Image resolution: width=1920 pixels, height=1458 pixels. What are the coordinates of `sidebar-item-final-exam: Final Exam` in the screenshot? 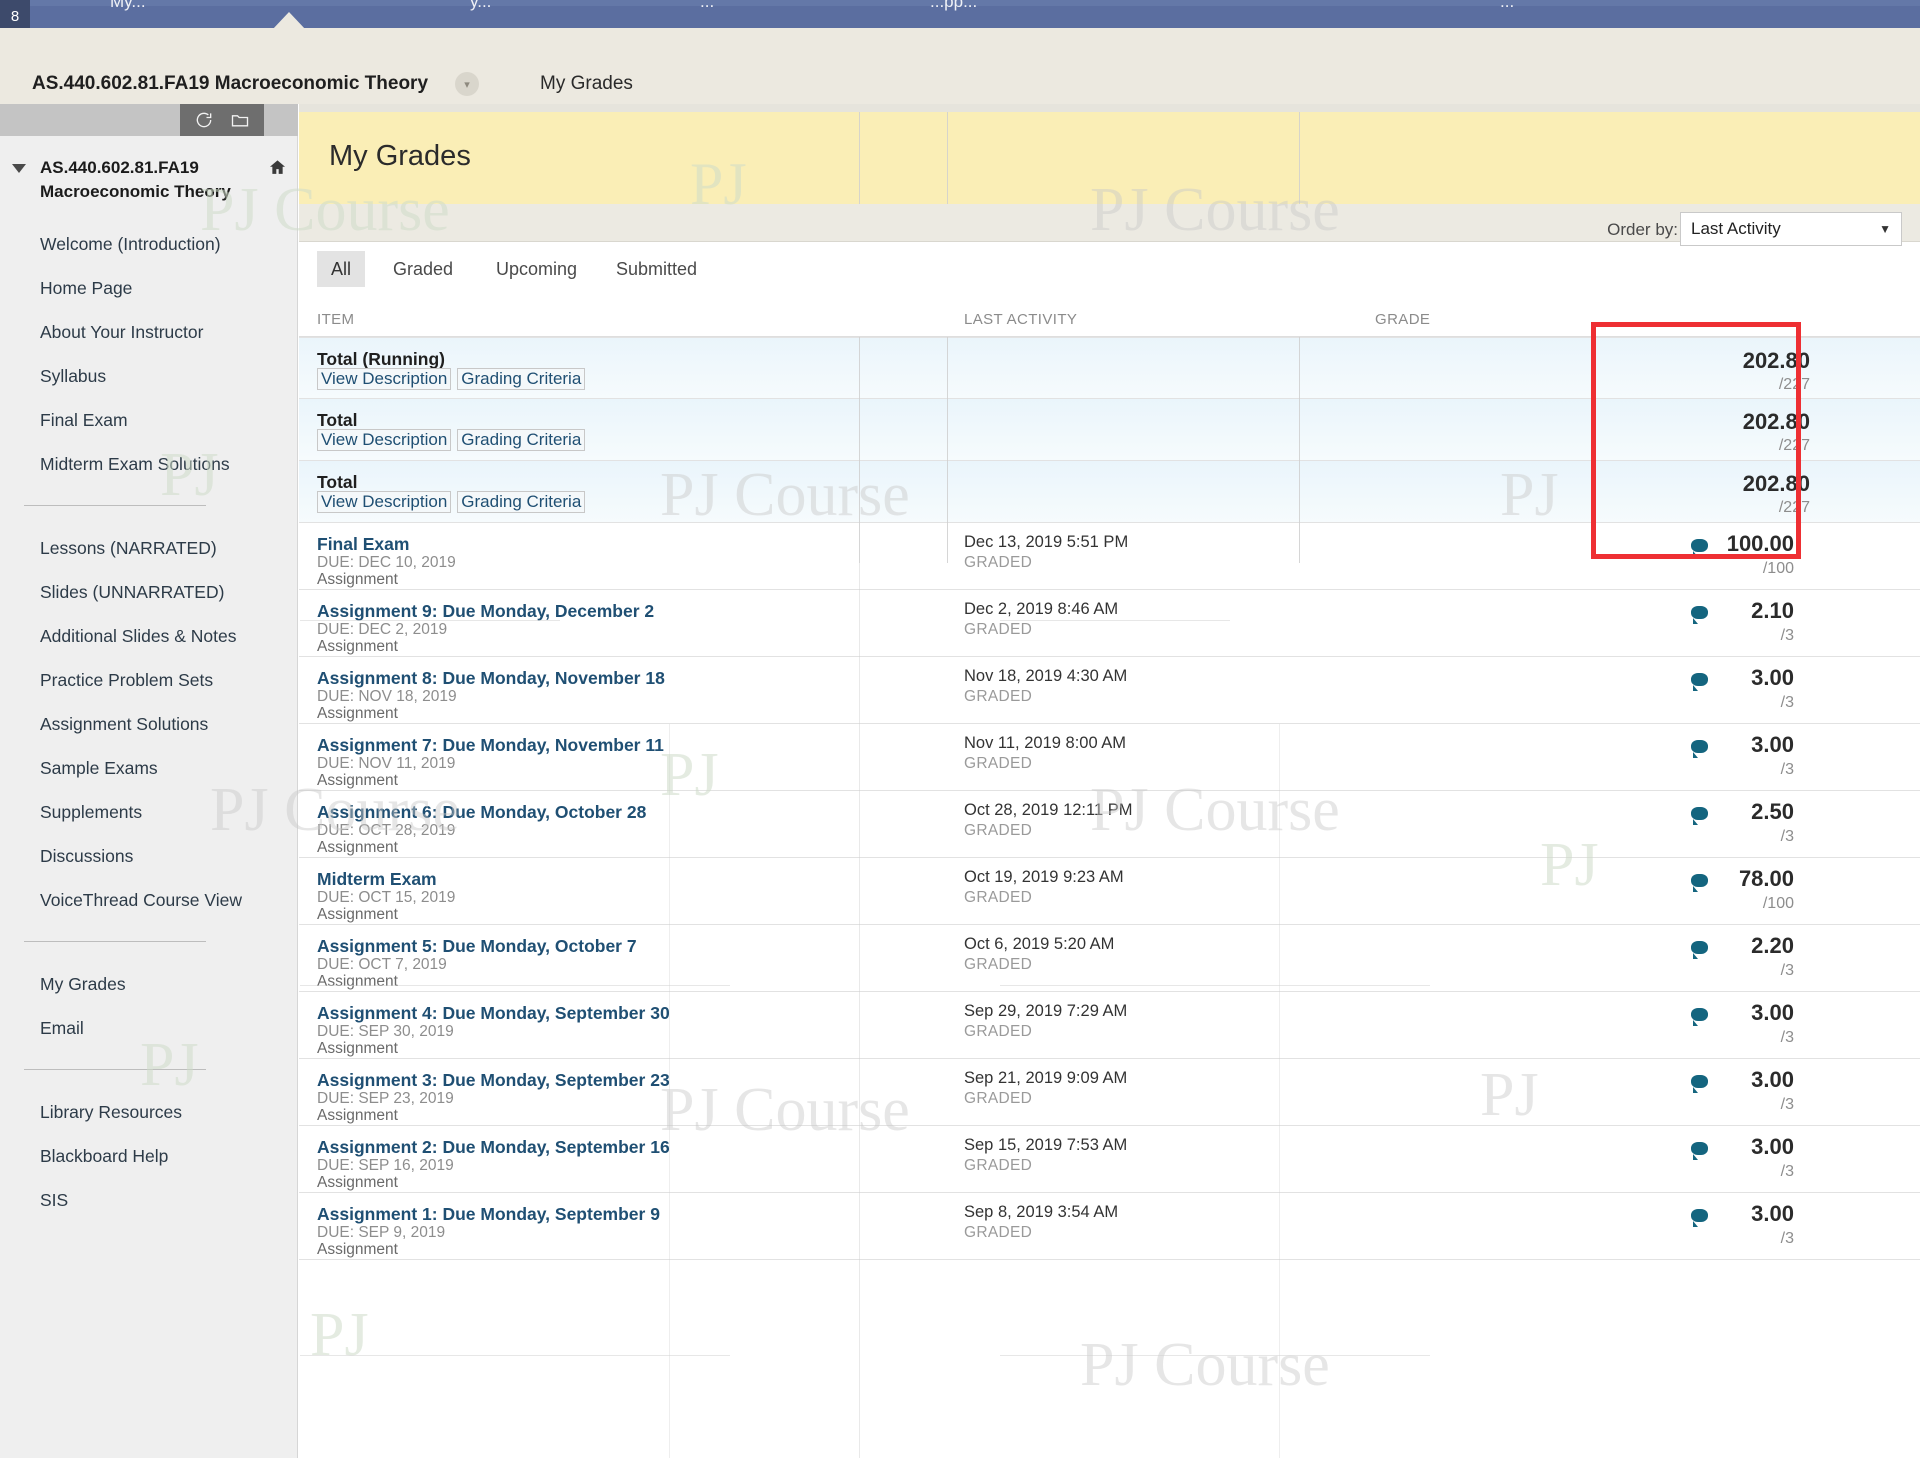 It's located at (149, 420).